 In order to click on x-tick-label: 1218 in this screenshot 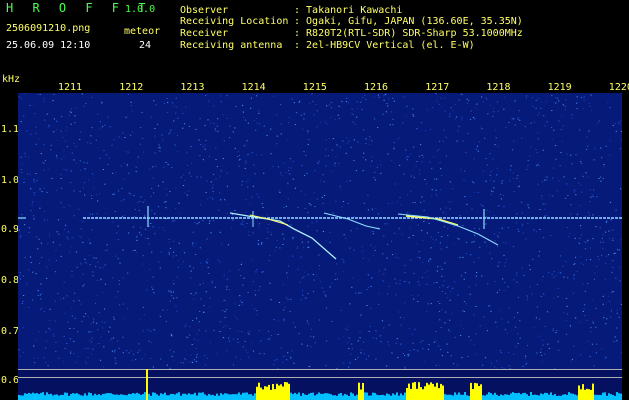, I will do `click(498, 87)`.